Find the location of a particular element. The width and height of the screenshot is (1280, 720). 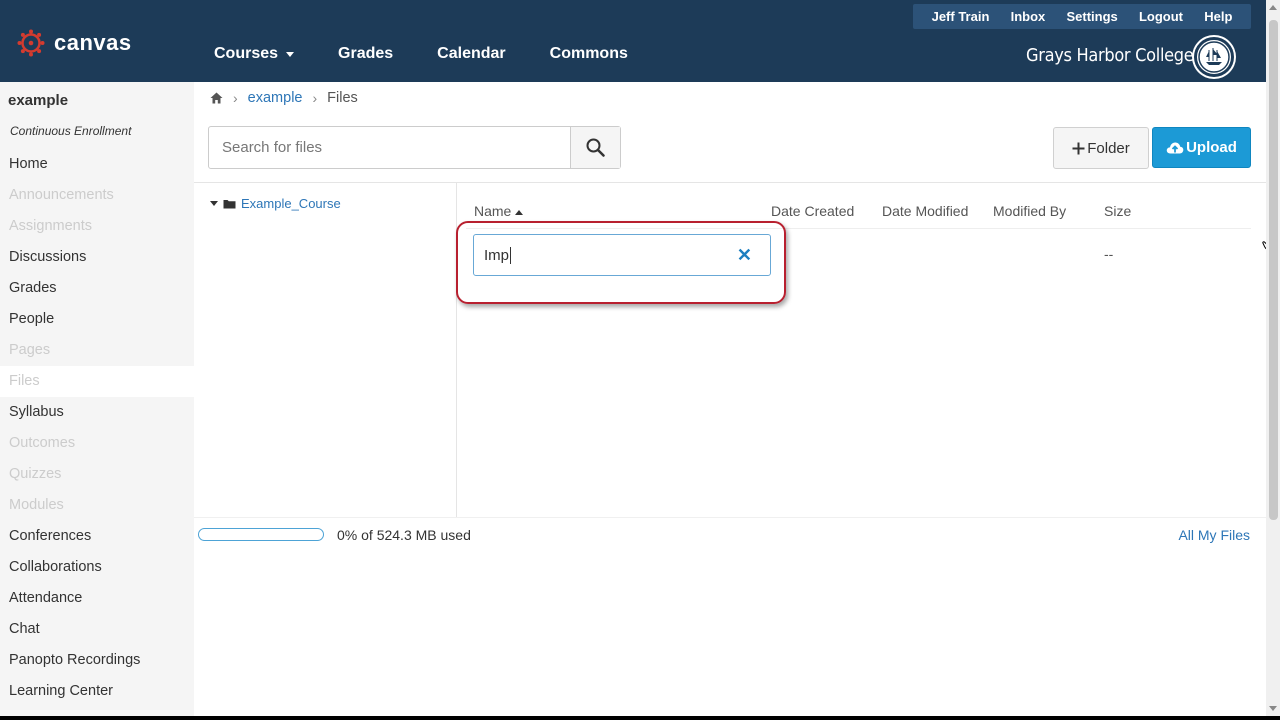

breadcrumb-current: Files is located at coordinates (342, 98).